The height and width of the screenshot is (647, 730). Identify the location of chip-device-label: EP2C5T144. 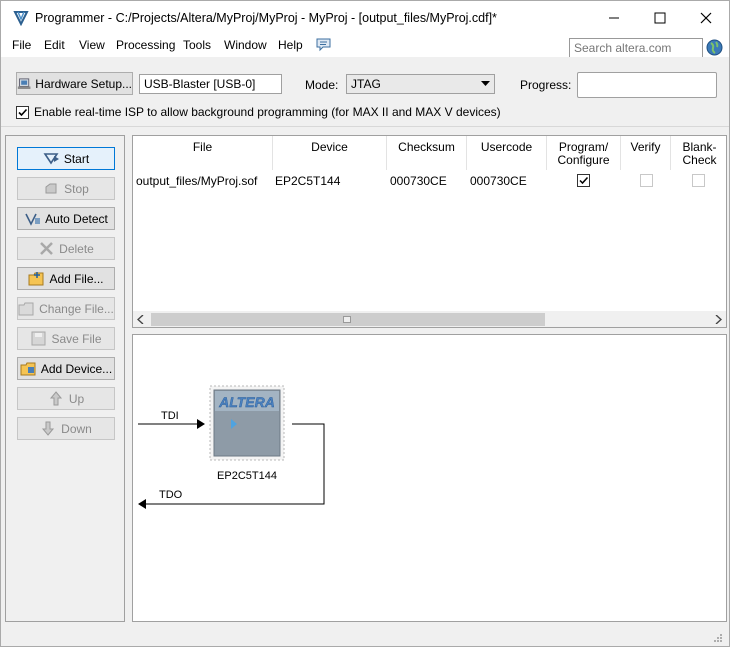
(247, 476).